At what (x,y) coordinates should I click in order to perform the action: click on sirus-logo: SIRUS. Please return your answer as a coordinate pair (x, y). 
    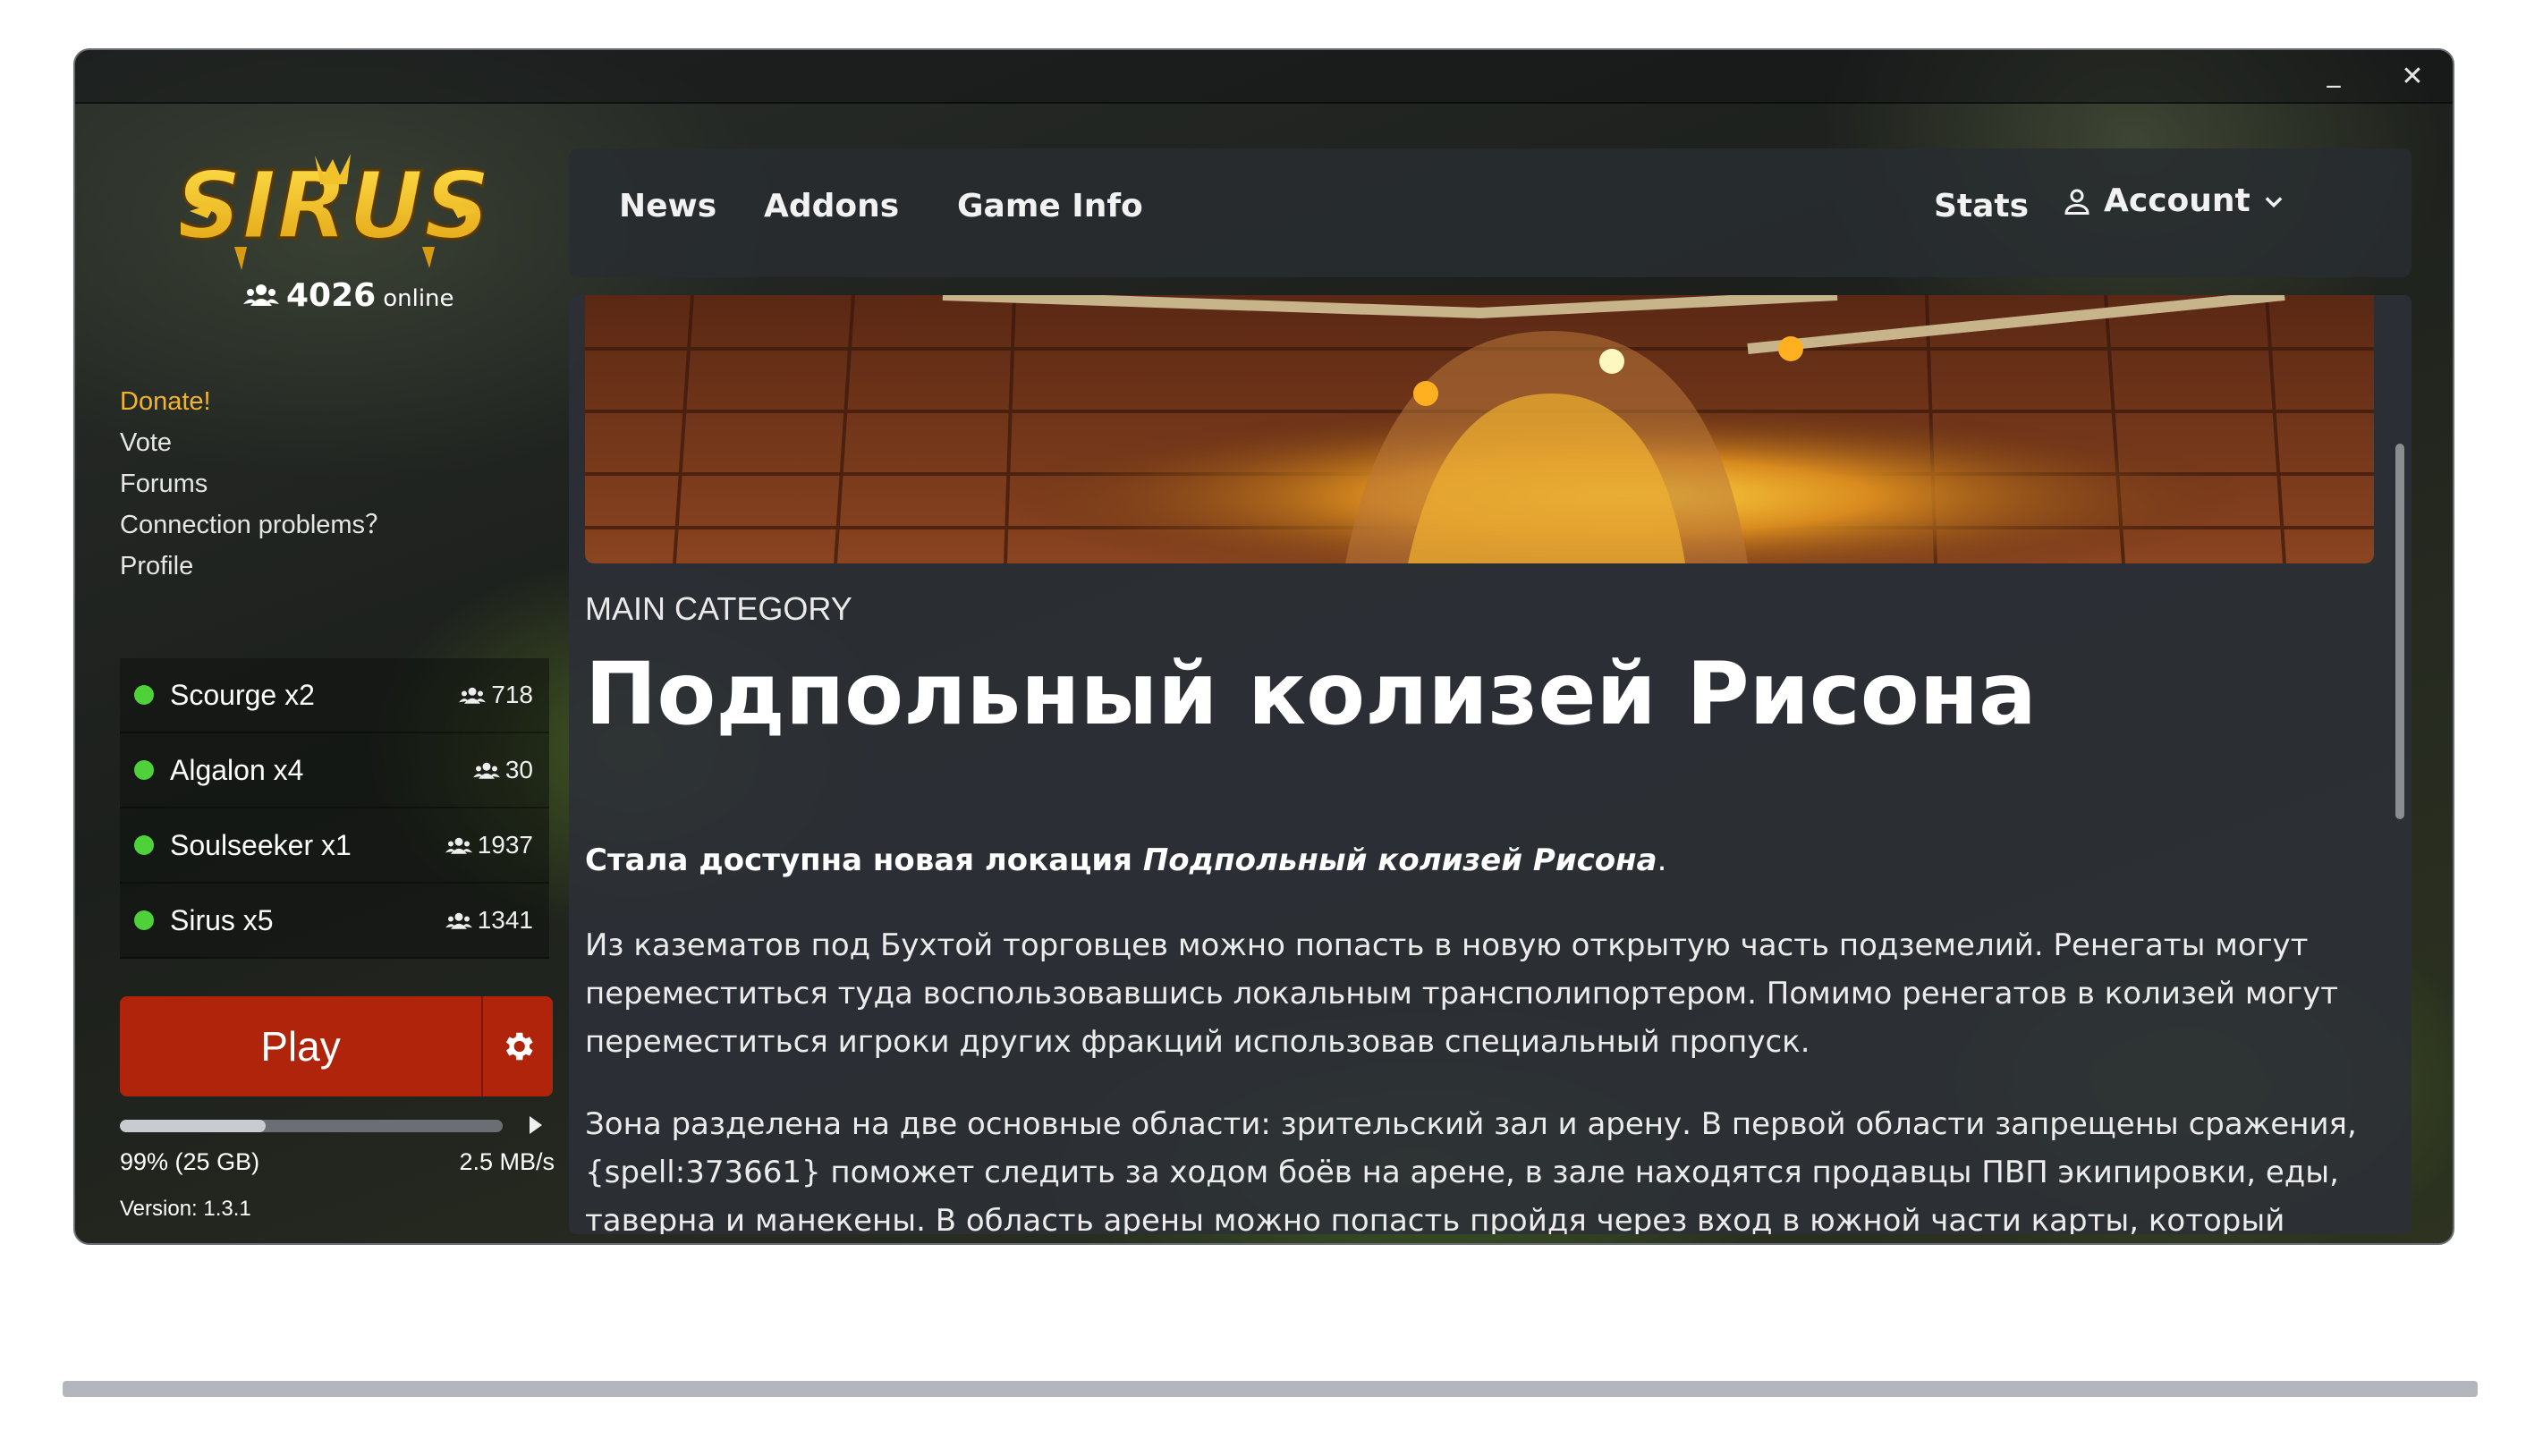
    Looking at the image, I should click on (333, 210).